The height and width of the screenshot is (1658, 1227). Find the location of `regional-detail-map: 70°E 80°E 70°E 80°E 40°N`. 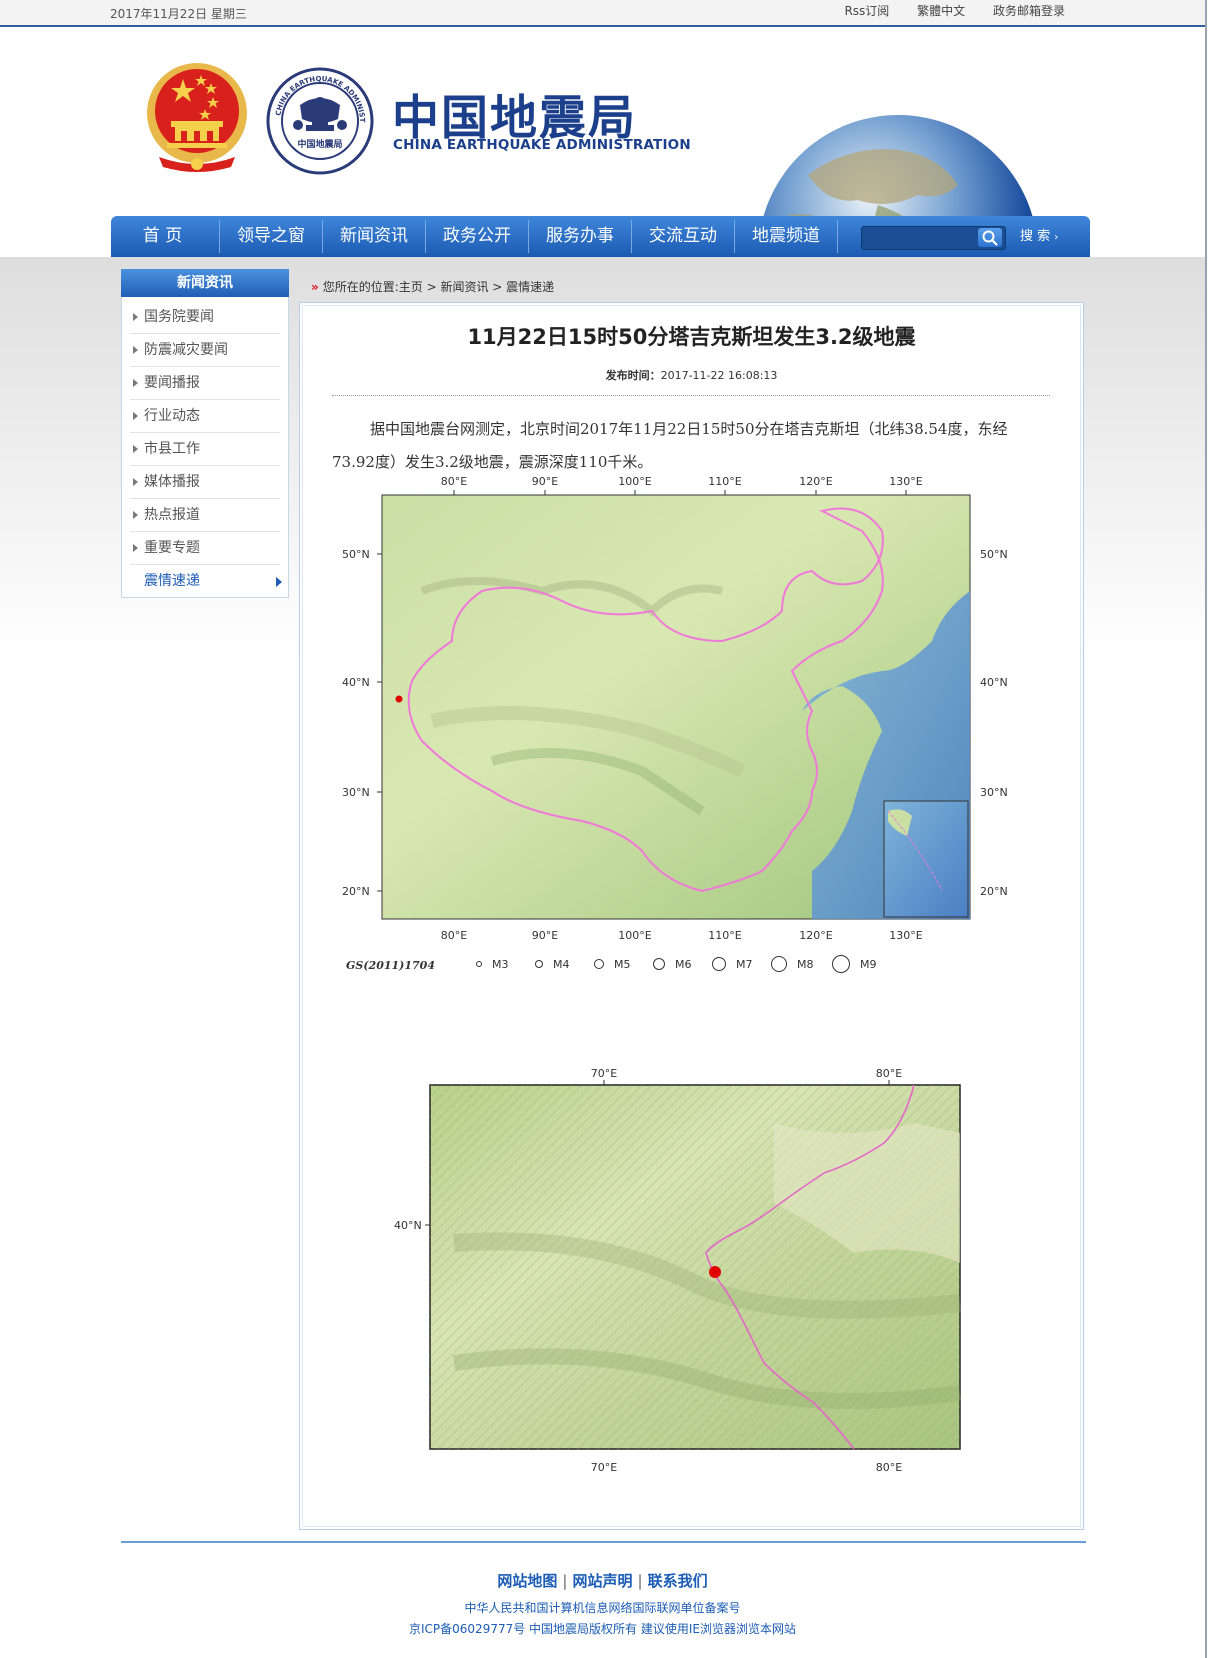

regional-detail-map: 70°E 80°E 70°E 80°E 40°N is located at coordinates (694, 1278).